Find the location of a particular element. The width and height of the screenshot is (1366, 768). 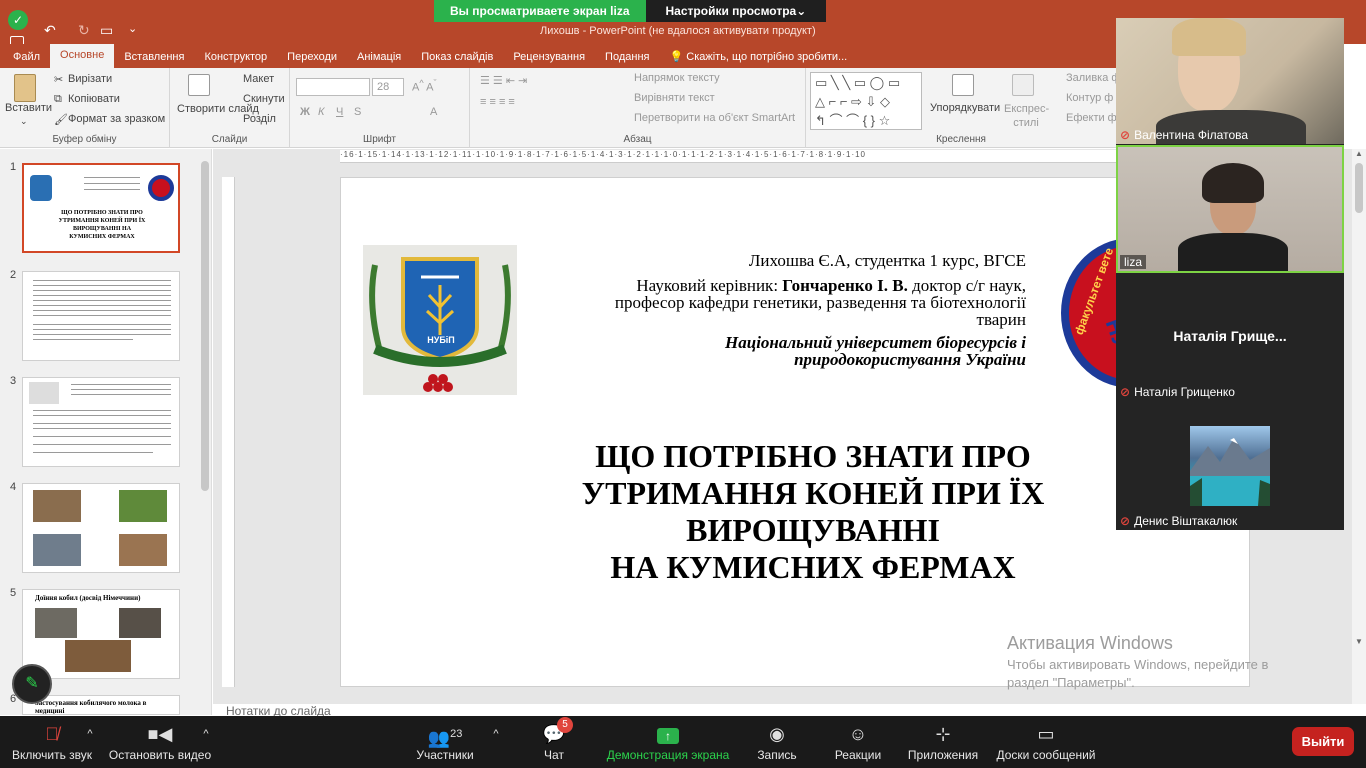

viewing-label: Вы просматриваете экран liza is located at coordinates (540, 11).